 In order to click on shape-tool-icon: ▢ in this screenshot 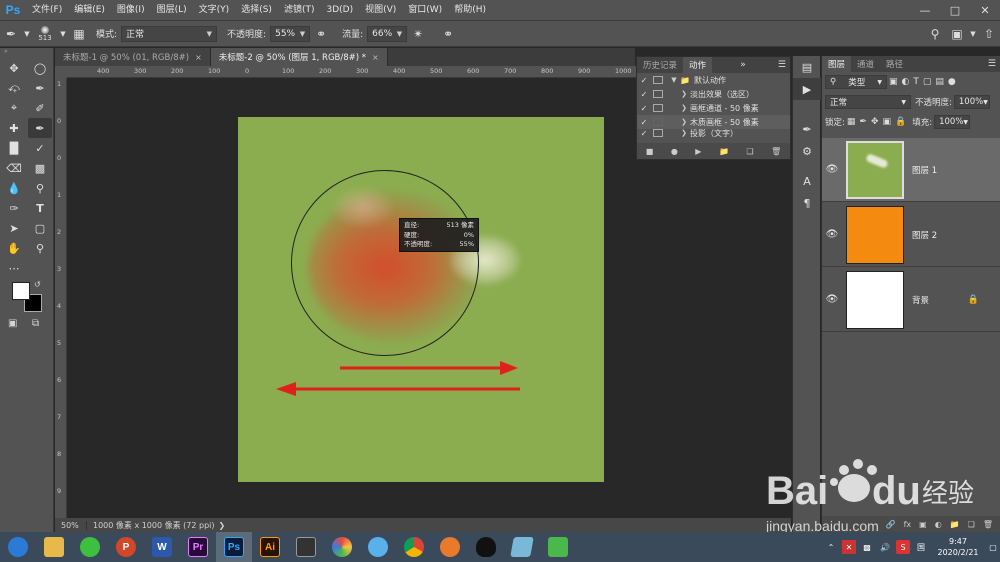, I will do `click(40, 228)`.